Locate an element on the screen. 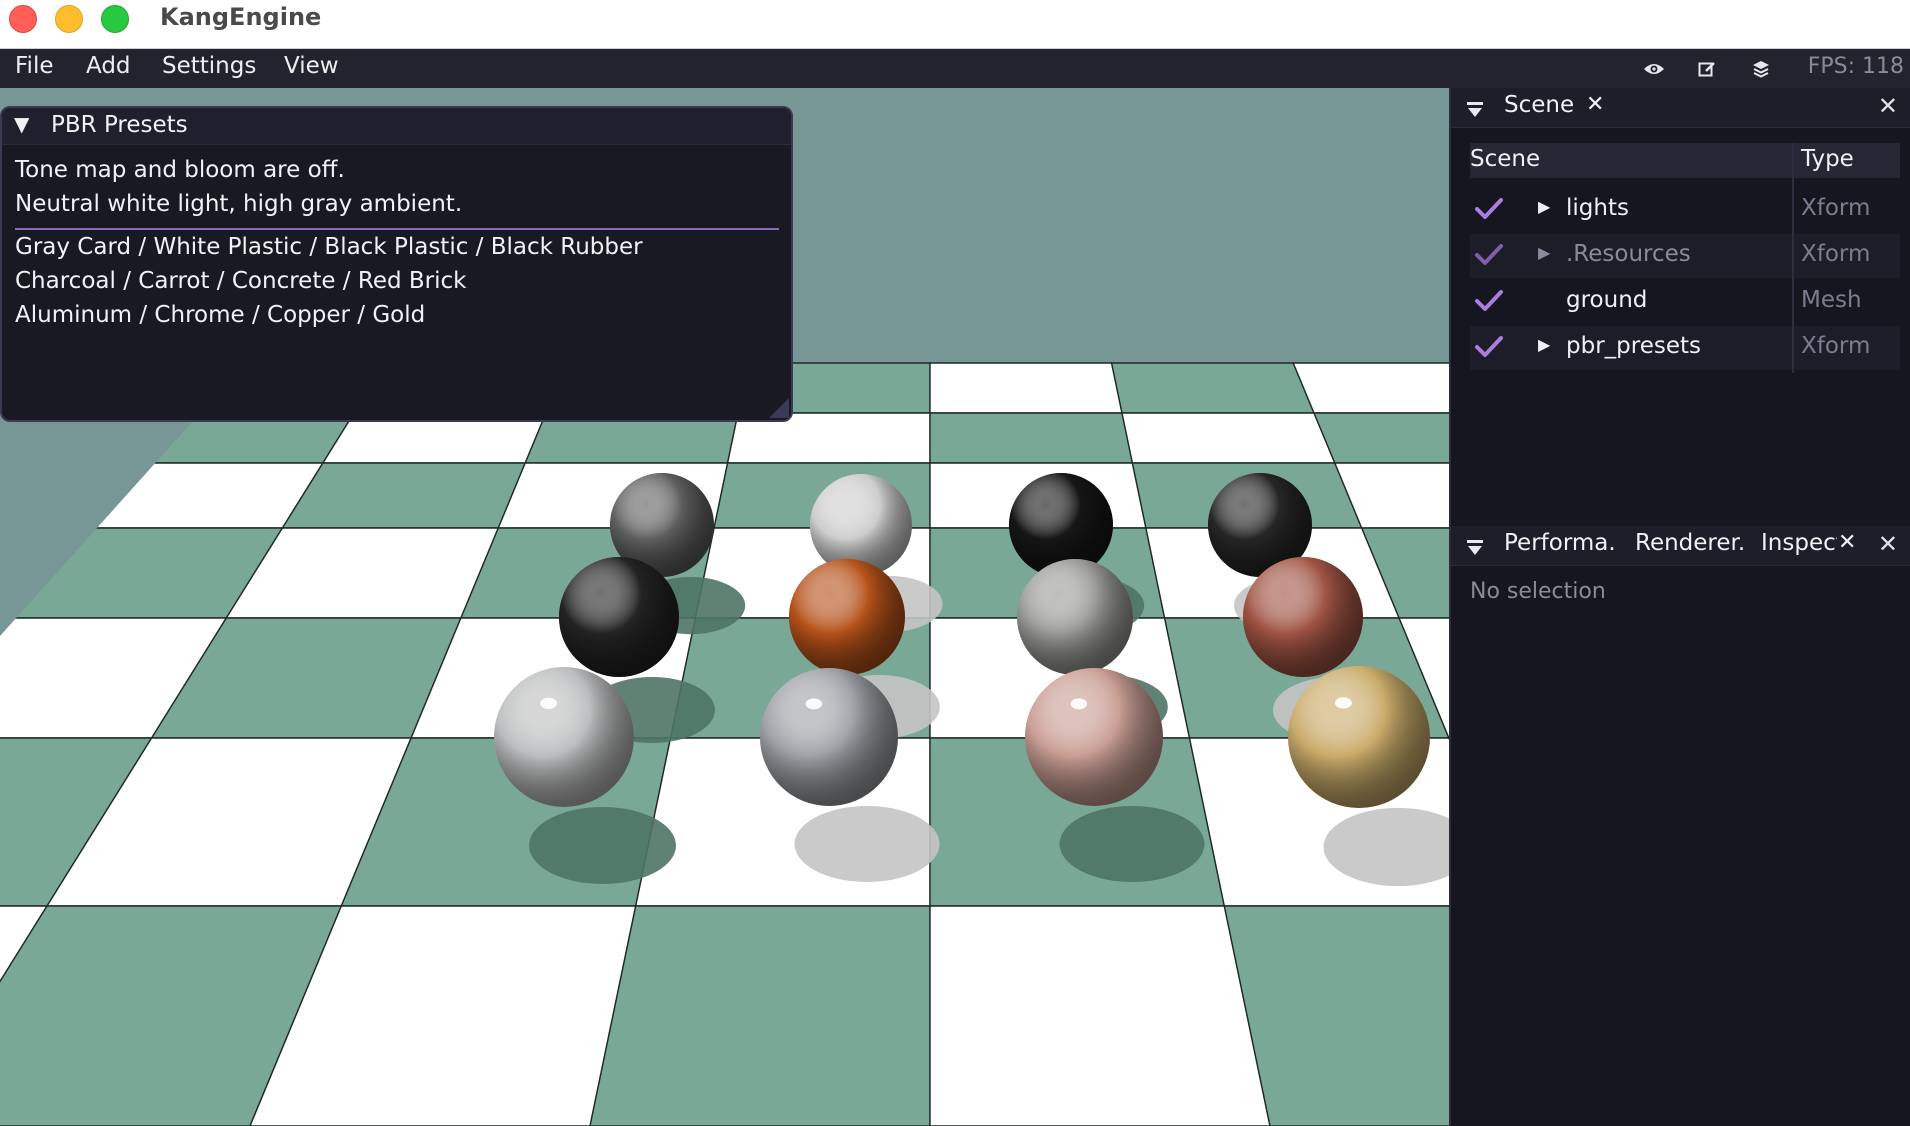 Image resolution: width=1910 pixels, height=1126 pixels. row-name: ground is located at coordinates (1607, 300).